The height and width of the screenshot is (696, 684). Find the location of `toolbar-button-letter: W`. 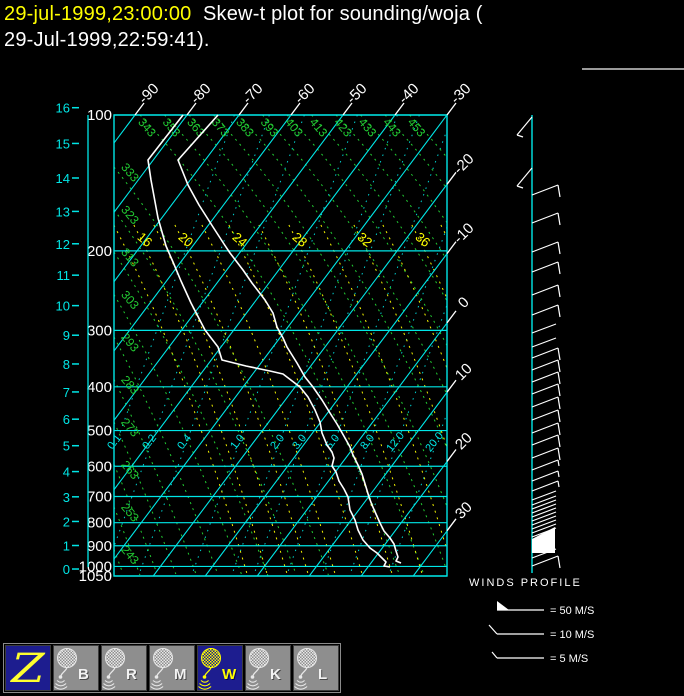

toolbar-button-letter: W is located at coordinates (229, 674).